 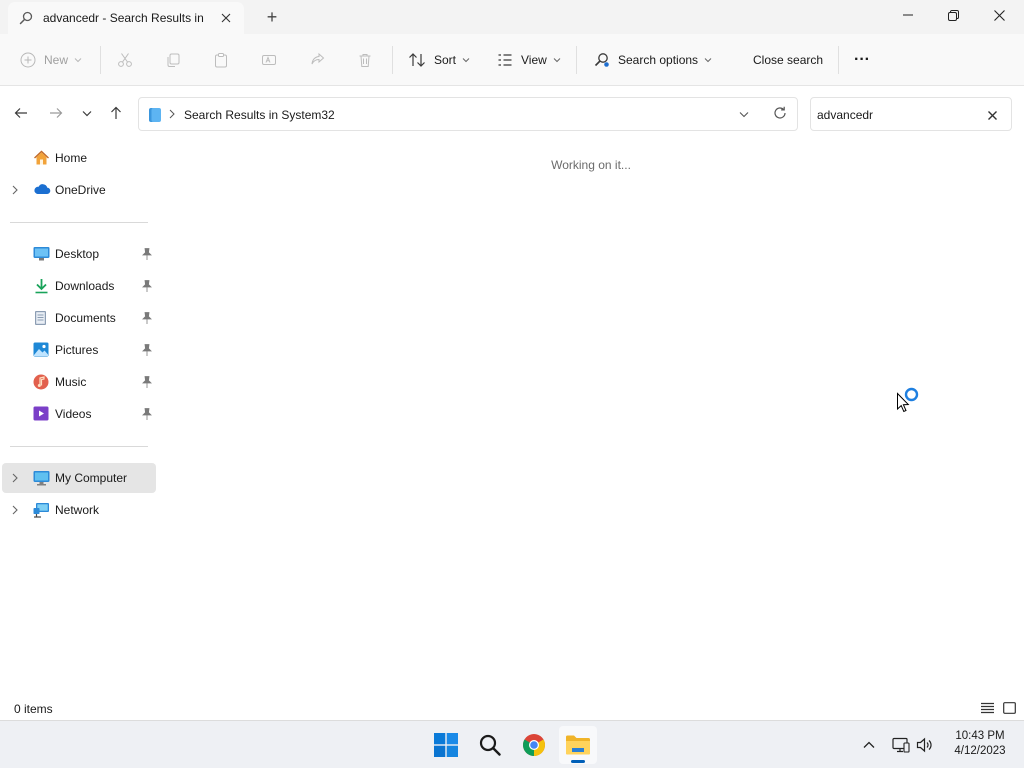 What do you see at coordinates (21, 113) in the screenshot?
I see `back-button` at bounding box center [21, 113].